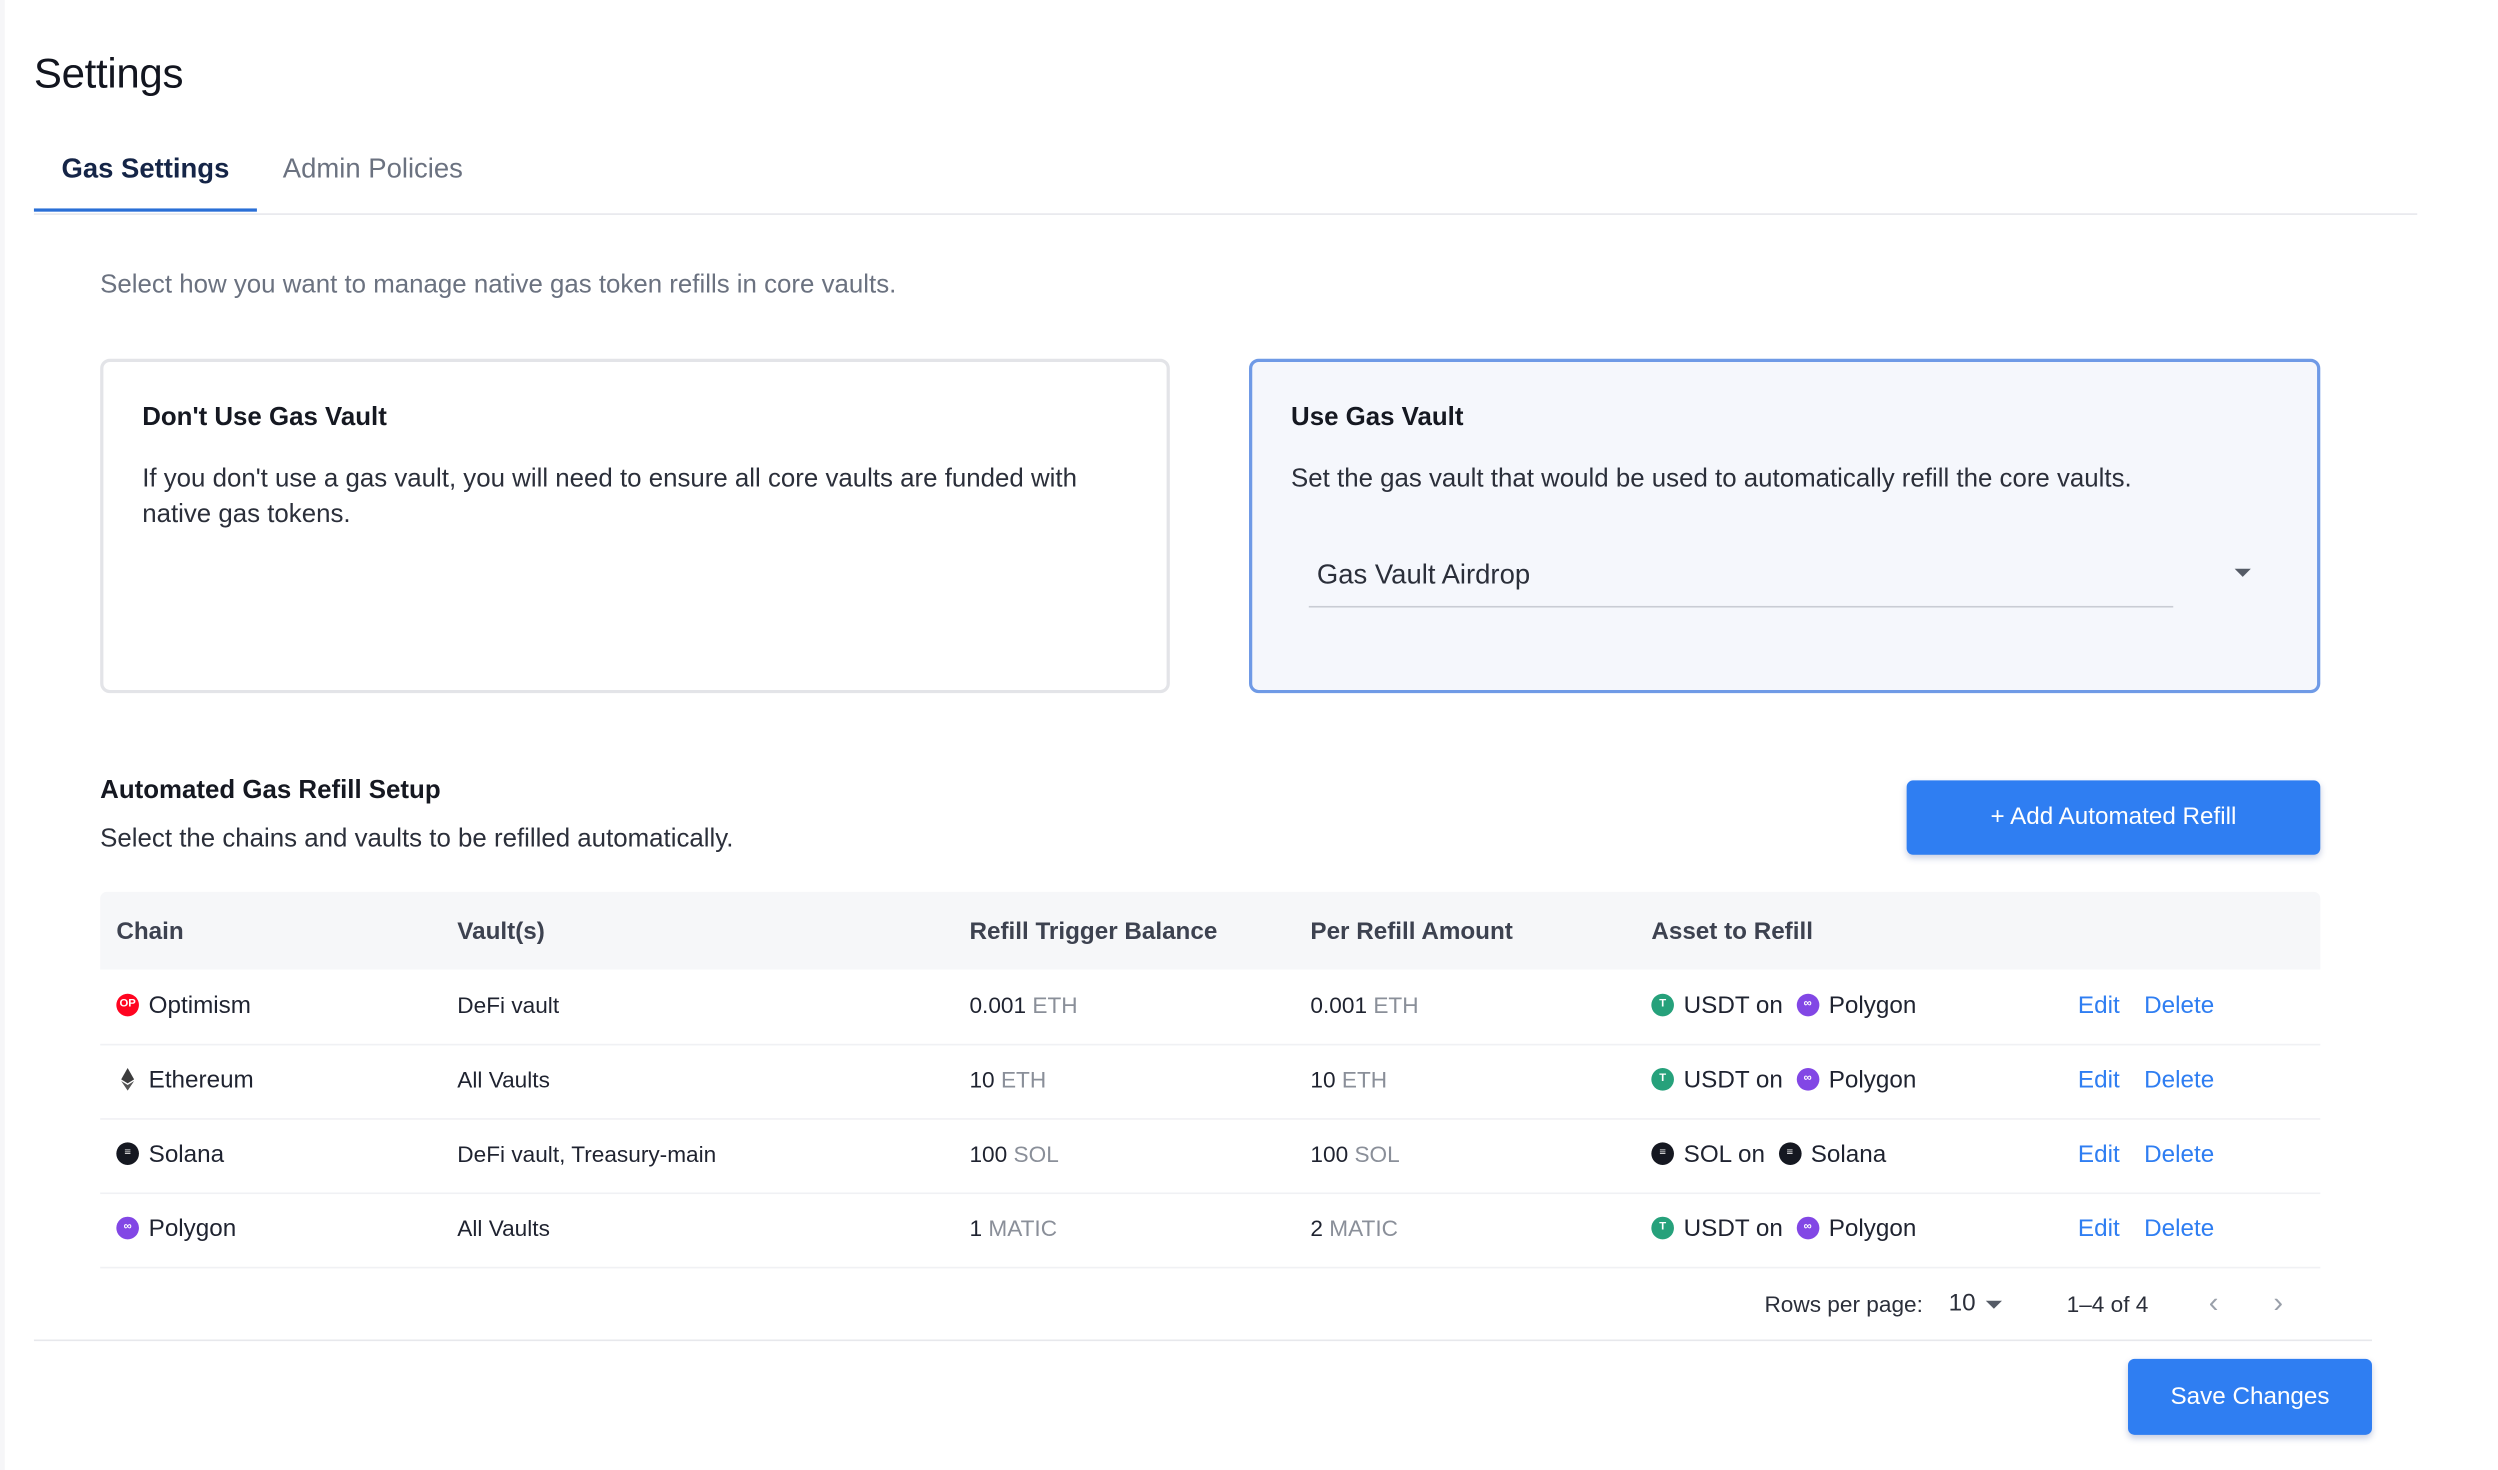 This screenshot has width=2498, height=1470. Describe the element at coordinates (1317, 1228) in the screenshot. I see `amount-value: 2` at that location.